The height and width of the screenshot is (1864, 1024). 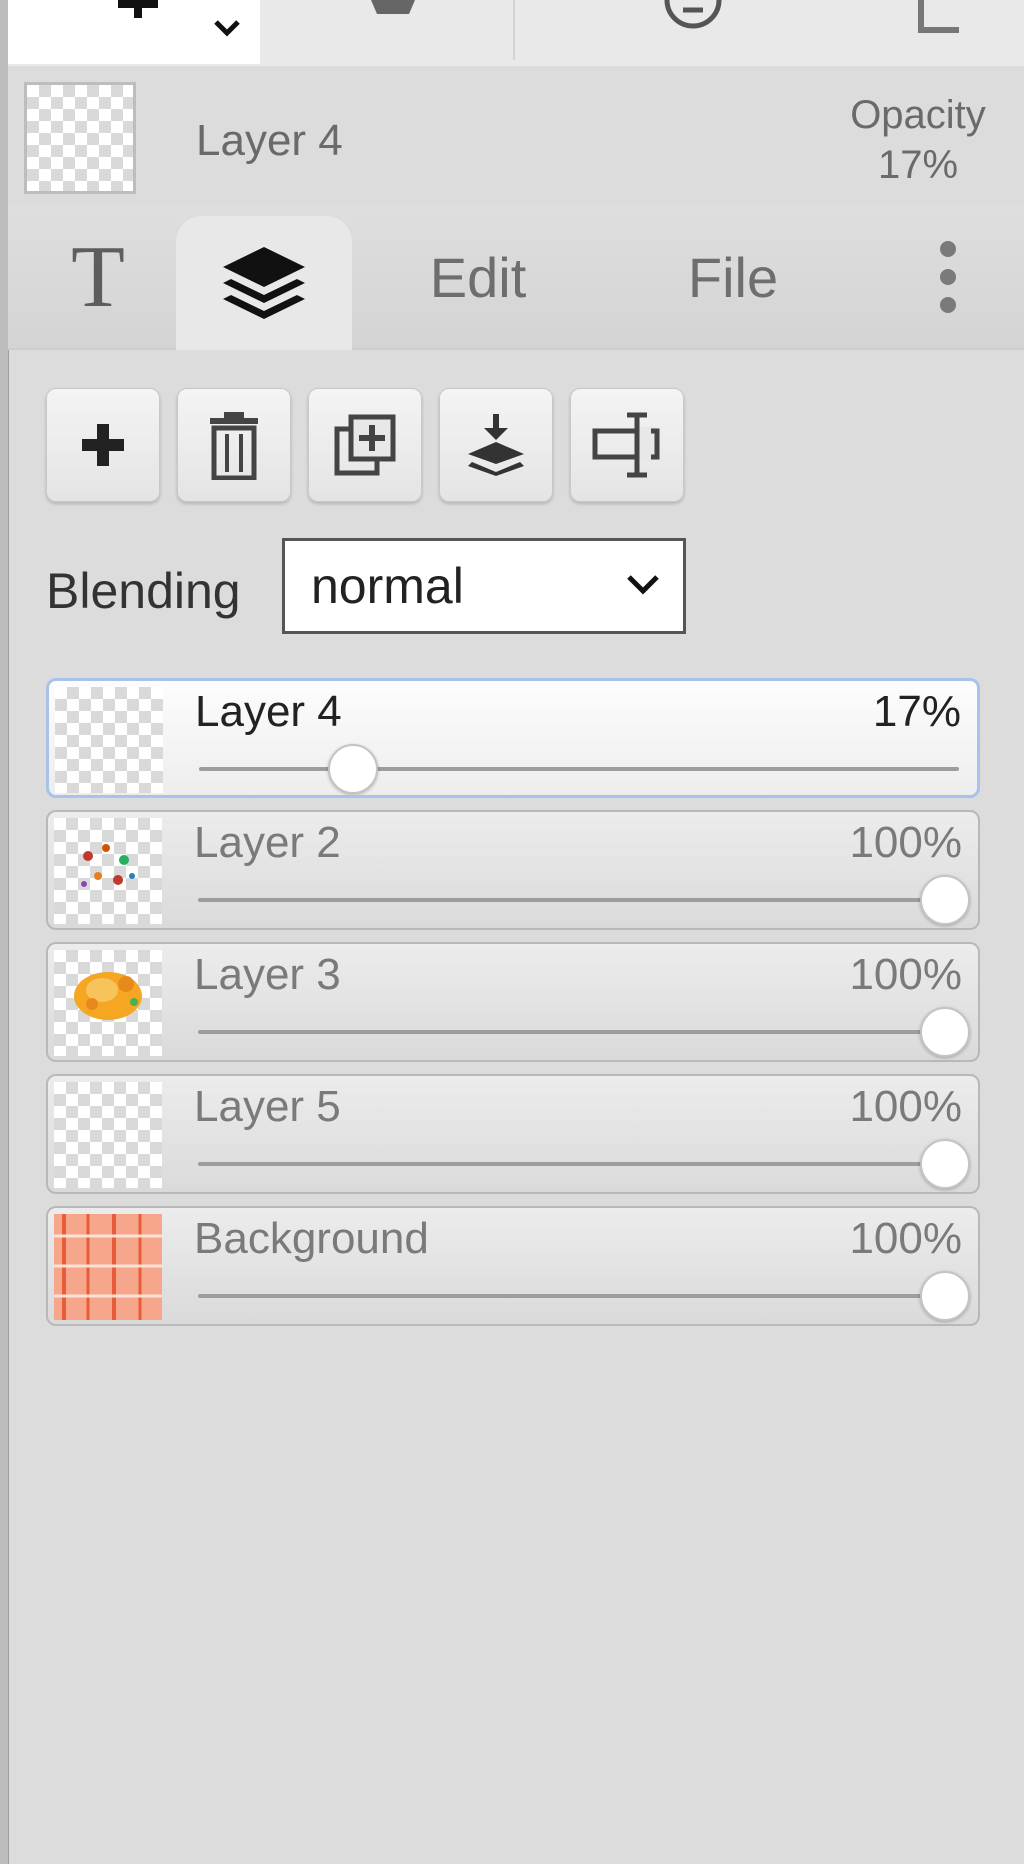 I want to click on blending-label: Blending, so click(x=143, y=591).